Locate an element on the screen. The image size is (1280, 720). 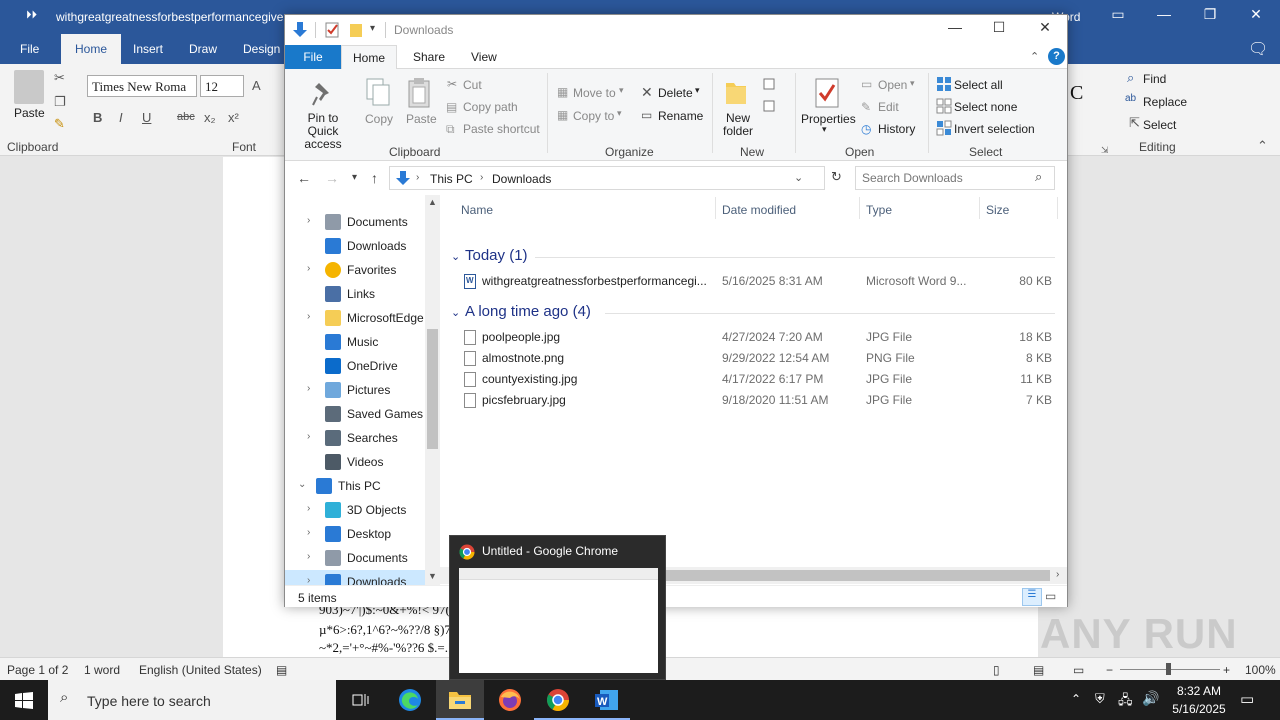
tree-item: › MicrosoftEdge is located at coordinates (355, 318).